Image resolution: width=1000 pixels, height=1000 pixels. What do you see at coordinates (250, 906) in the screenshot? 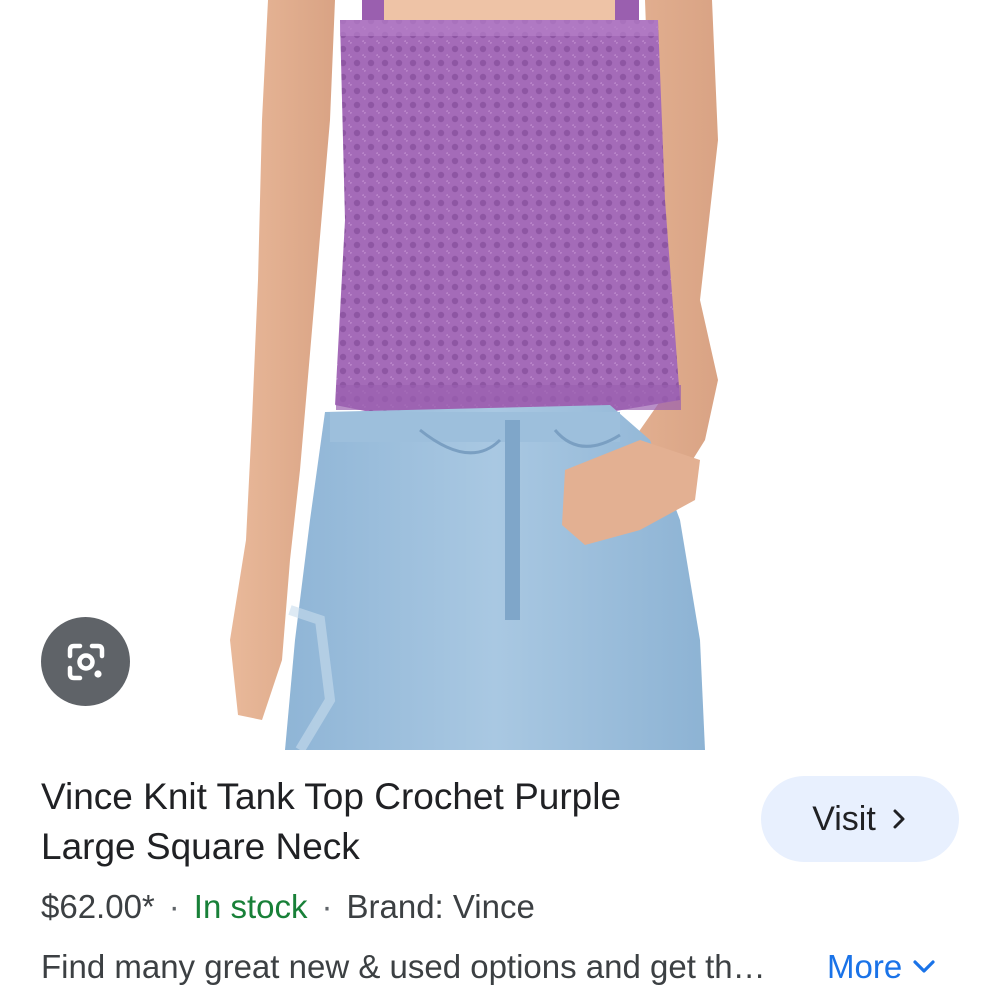
I see `stock-status: In stock` at bounding box center [250, 906].